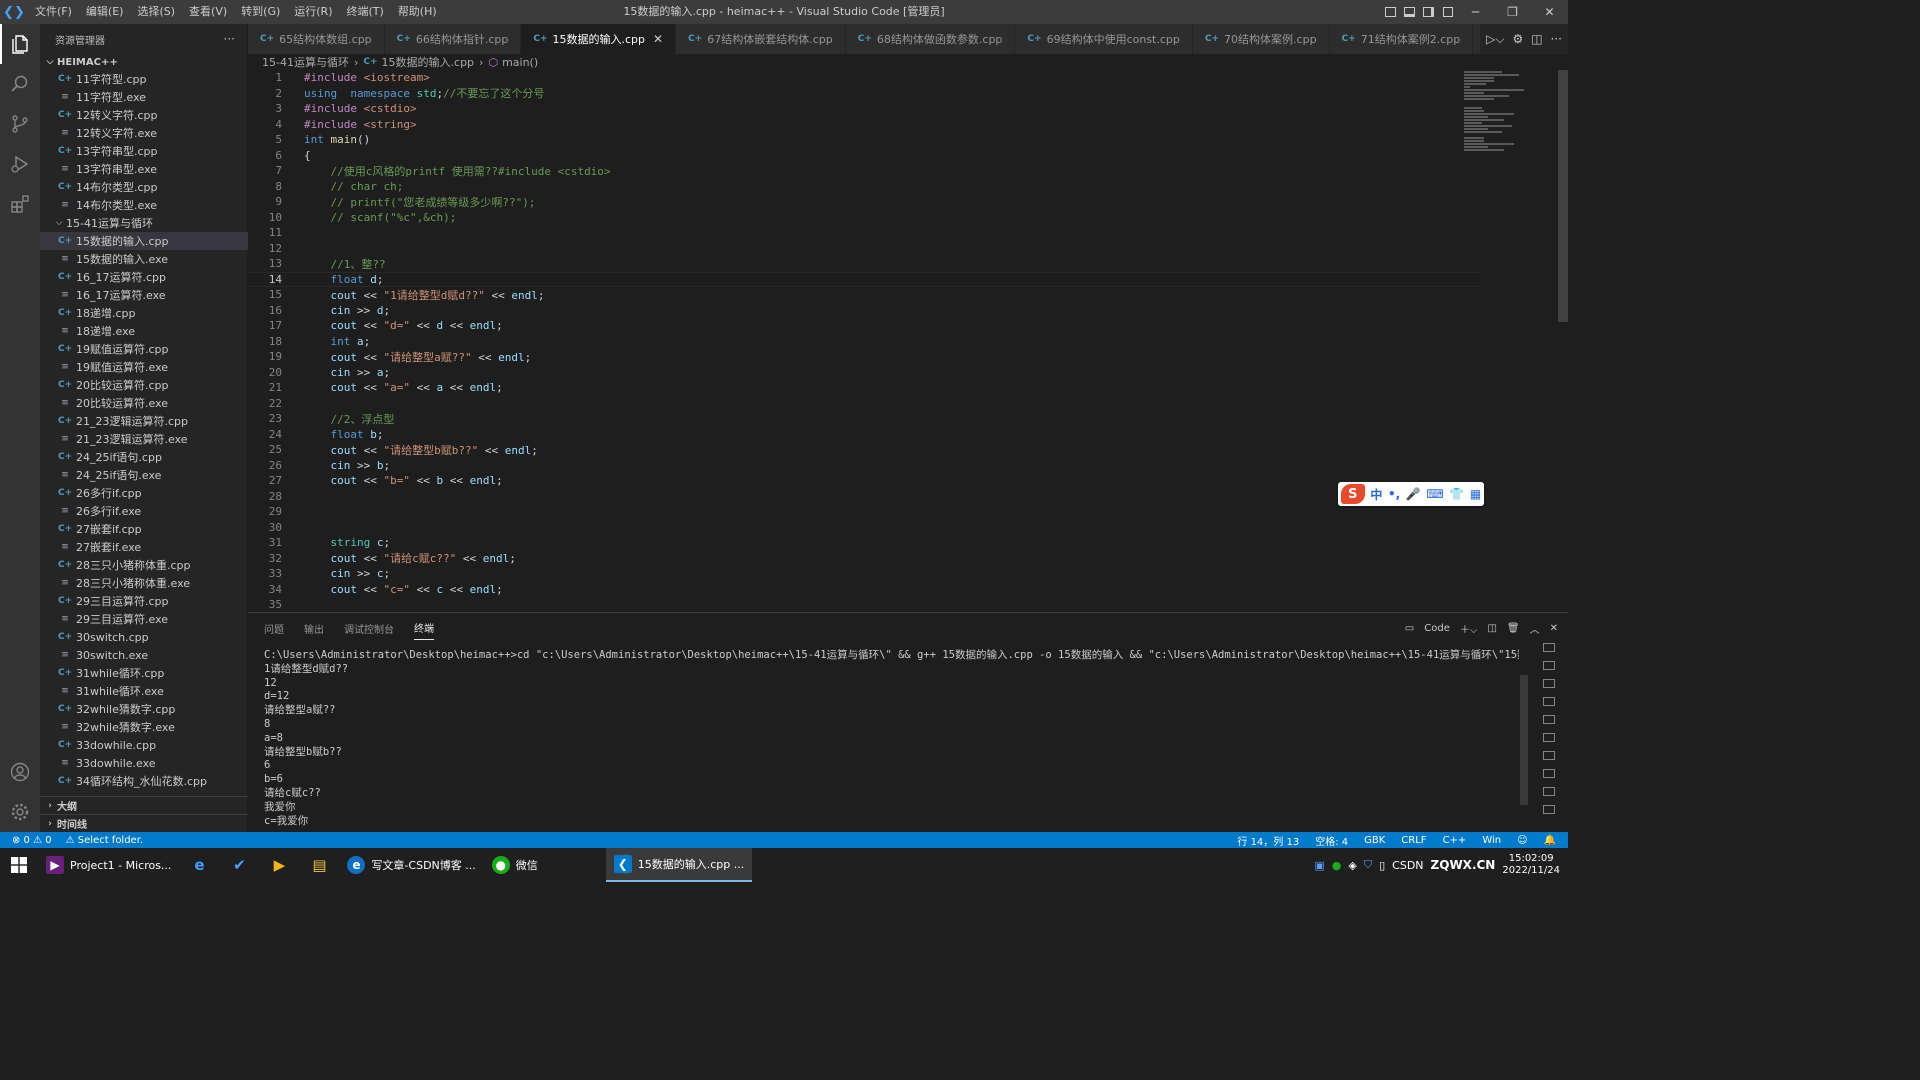 Image resolution: width=1920 pixels, height=1080 pixels. Describe the element at coordinates (1512, 12) in the screenshot. I see `restore-button: ❐` at that location.